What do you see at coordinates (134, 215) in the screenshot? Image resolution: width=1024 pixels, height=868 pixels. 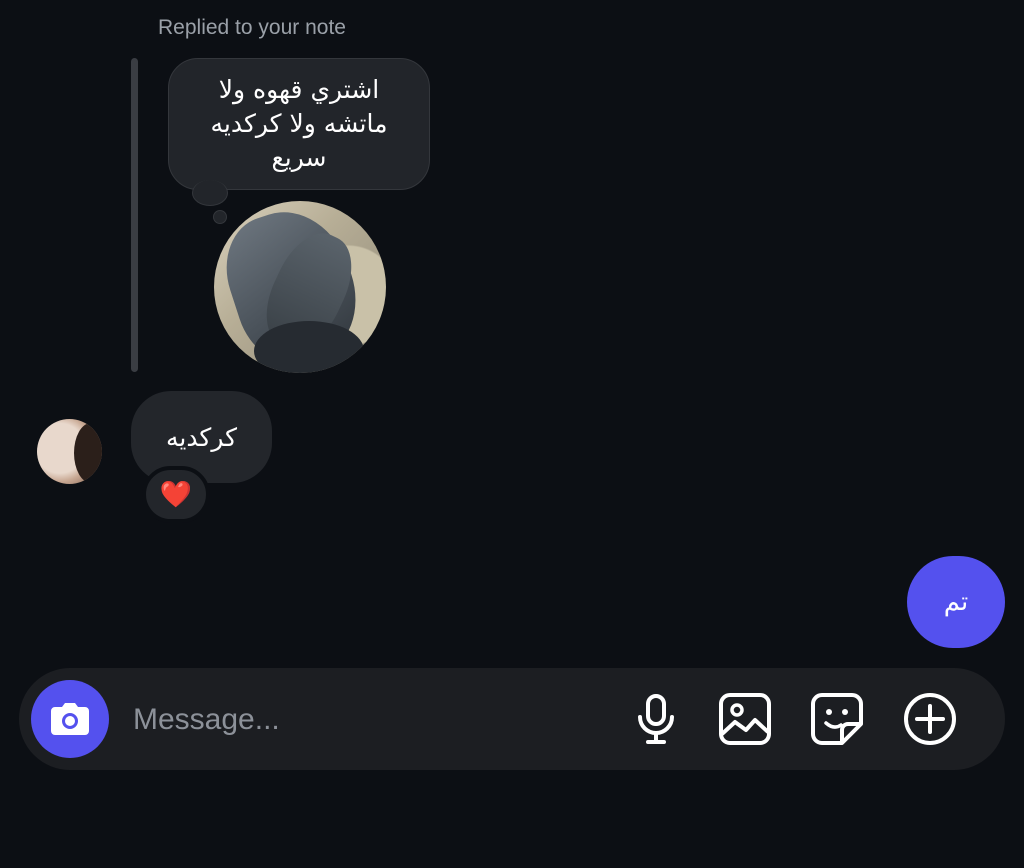 I see `reply-thread-bar` at bounding box center [134, 215].